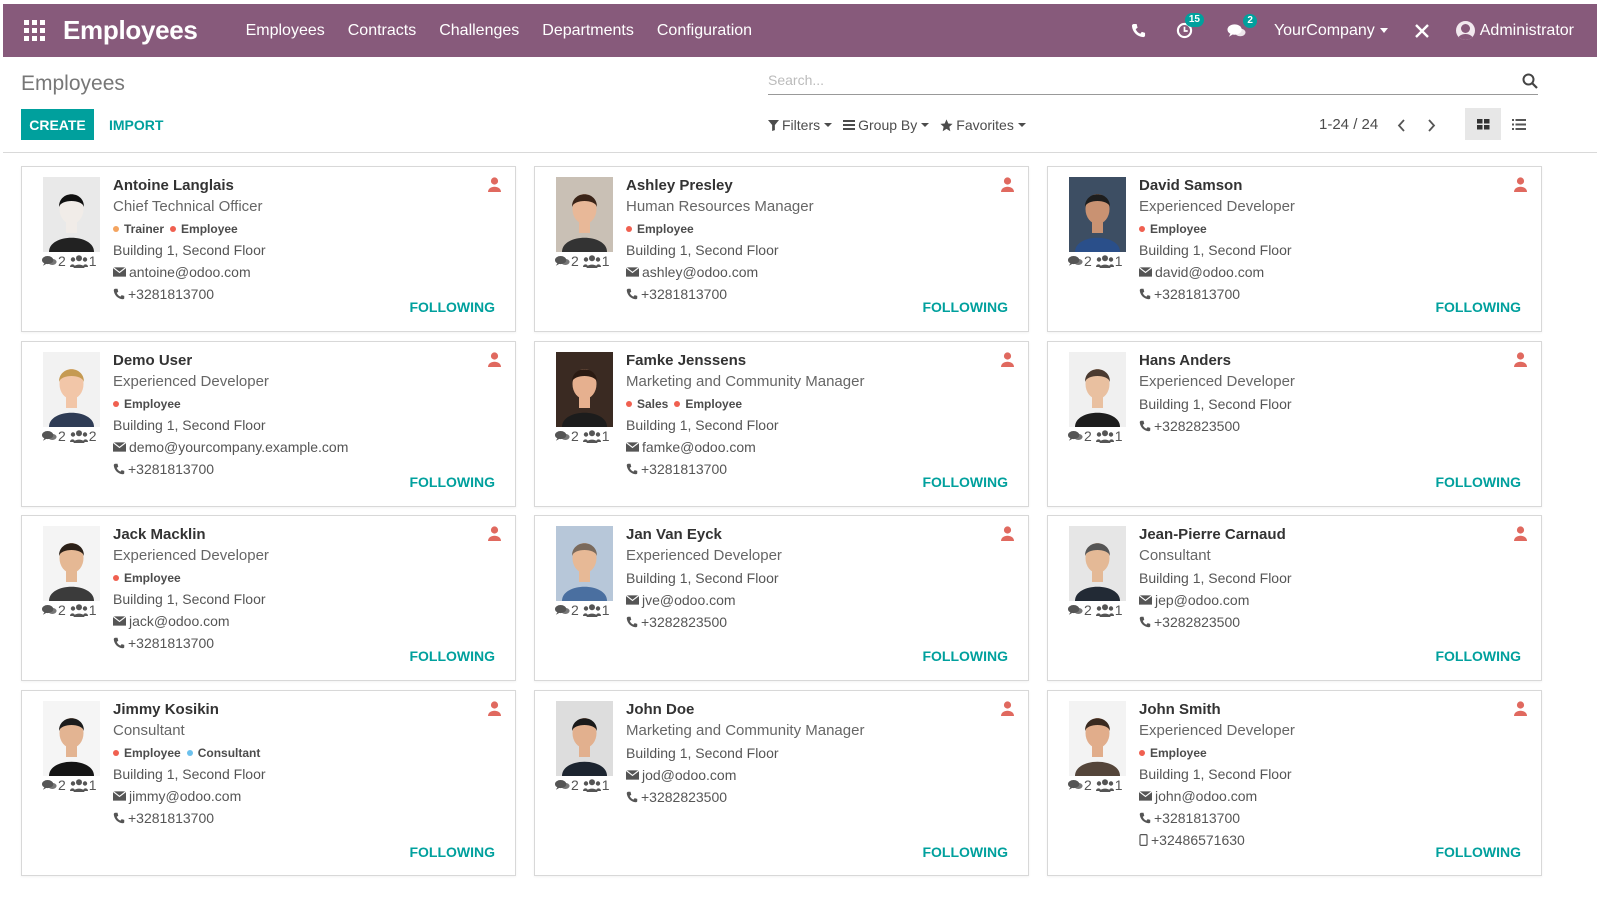  What do you see at coordinates (1530, 83) in the screenshot?
I see `search-icon` at bounding box center [1530, 83].